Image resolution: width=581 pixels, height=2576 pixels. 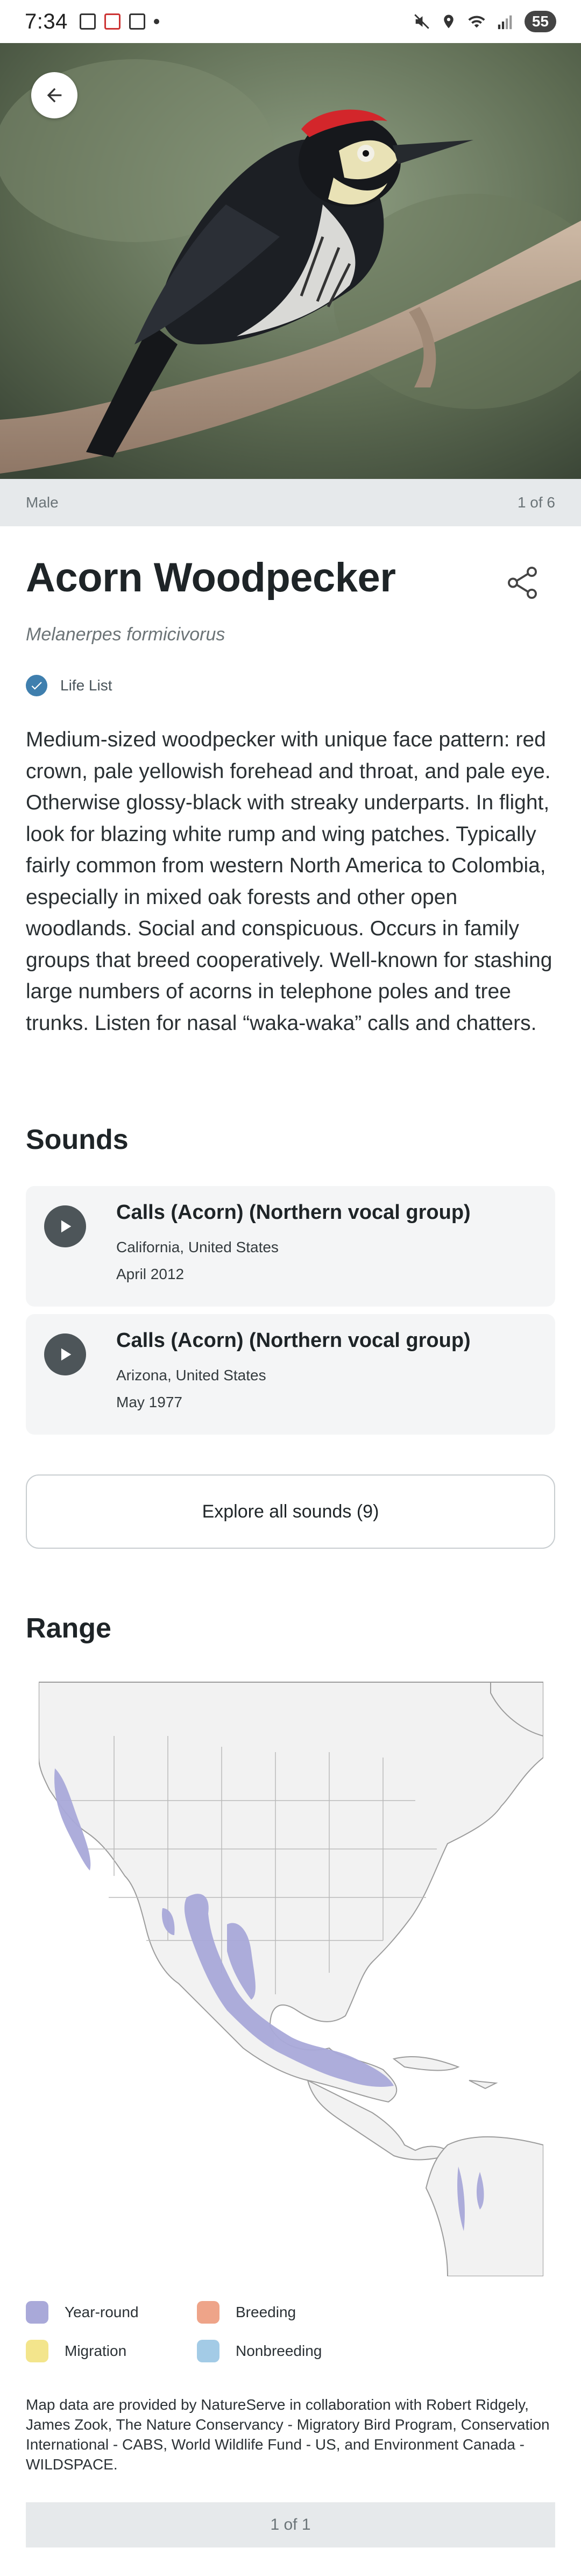 I want to click on range-heading: Range, so click(x=68, y=1628).